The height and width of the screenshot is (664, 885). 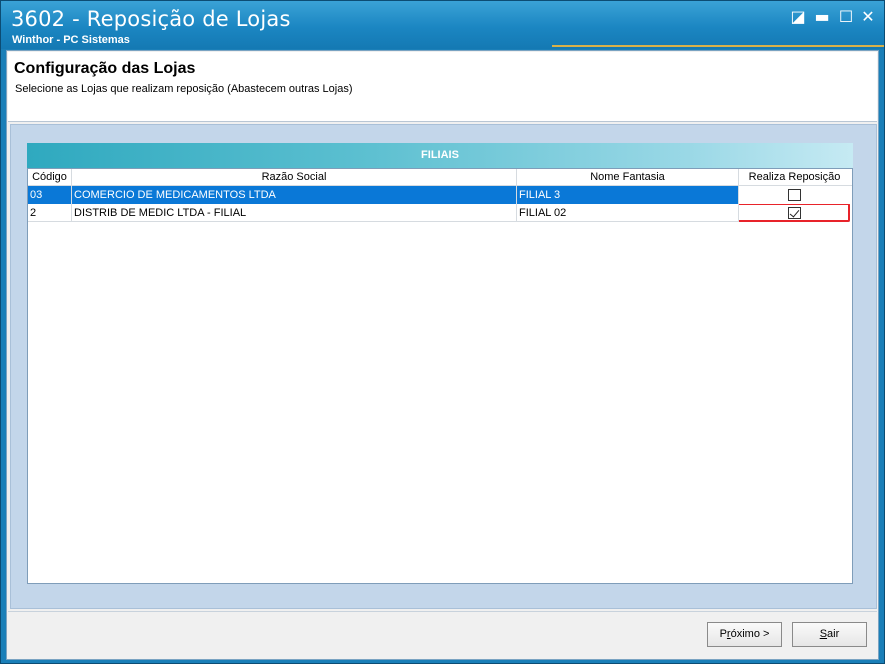 What do you see at coordinates (628, 195) in the screenshot?
I see `cell-nome-fantasia: FILIAL 3` at bounding box center [628, 195].